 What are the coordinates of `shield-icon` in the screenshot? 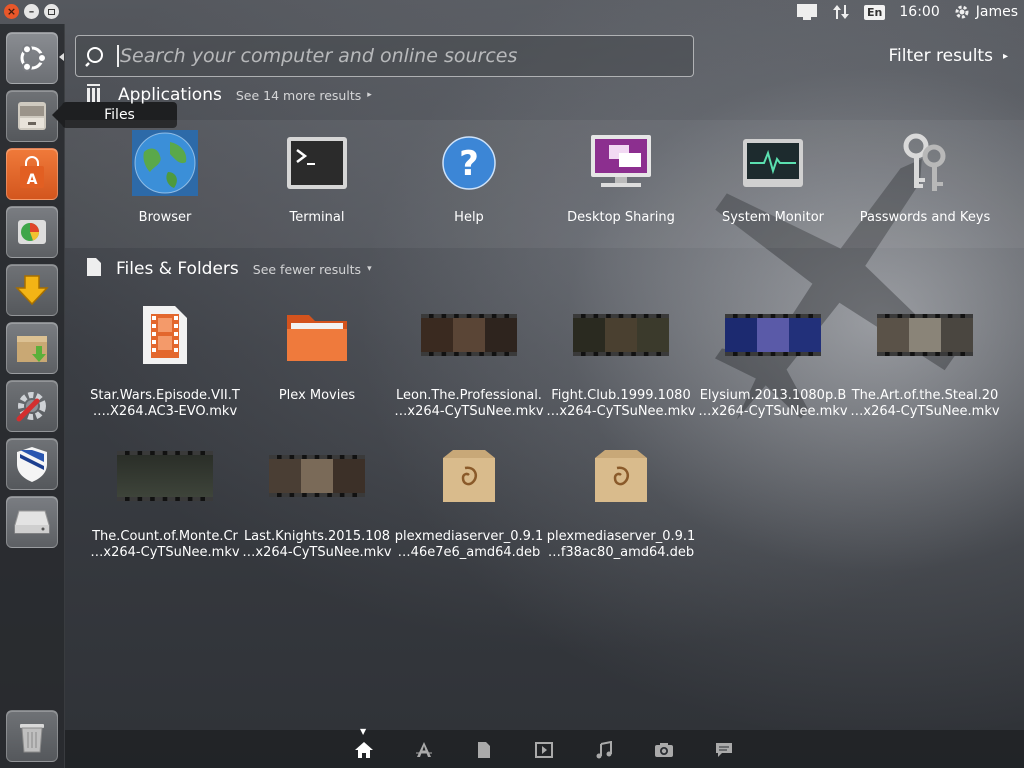 It's located at (32, 464).